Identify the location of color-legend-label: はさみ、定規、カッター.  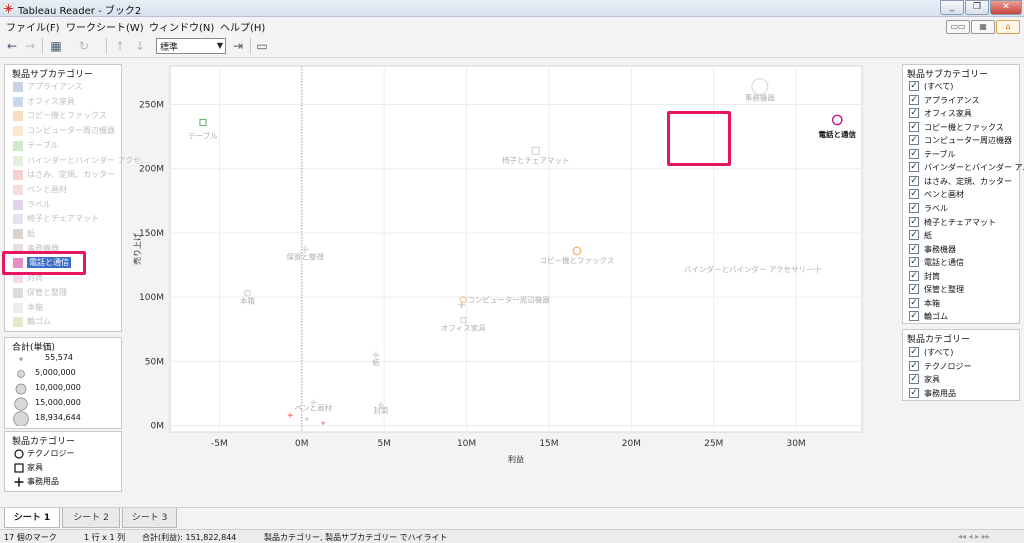
(71, 175).